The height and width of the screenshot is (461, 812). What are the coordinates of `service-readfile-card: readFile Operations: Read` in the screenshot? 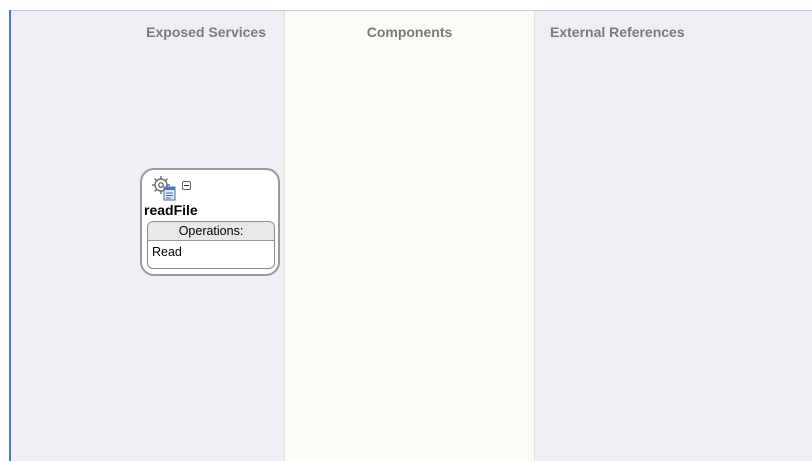 It's located at (210, 222).